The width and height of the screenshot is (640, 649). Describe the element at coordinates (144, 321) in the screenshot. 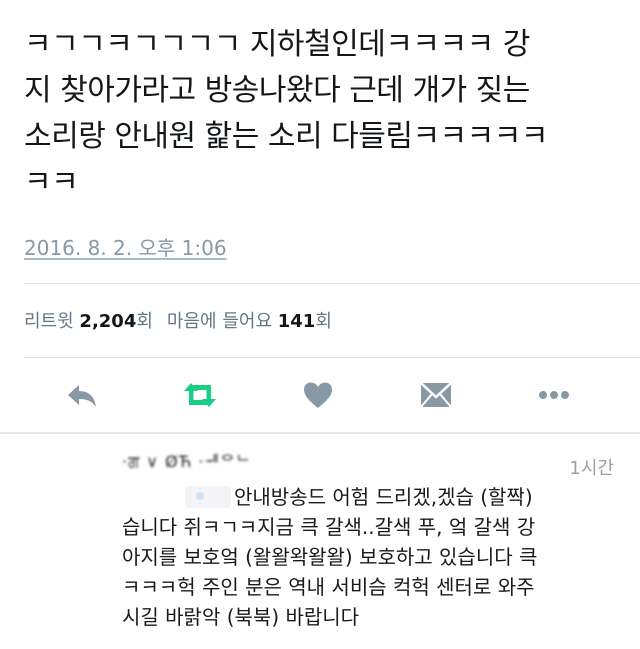

I see `retweet-unit: 회` at that location.